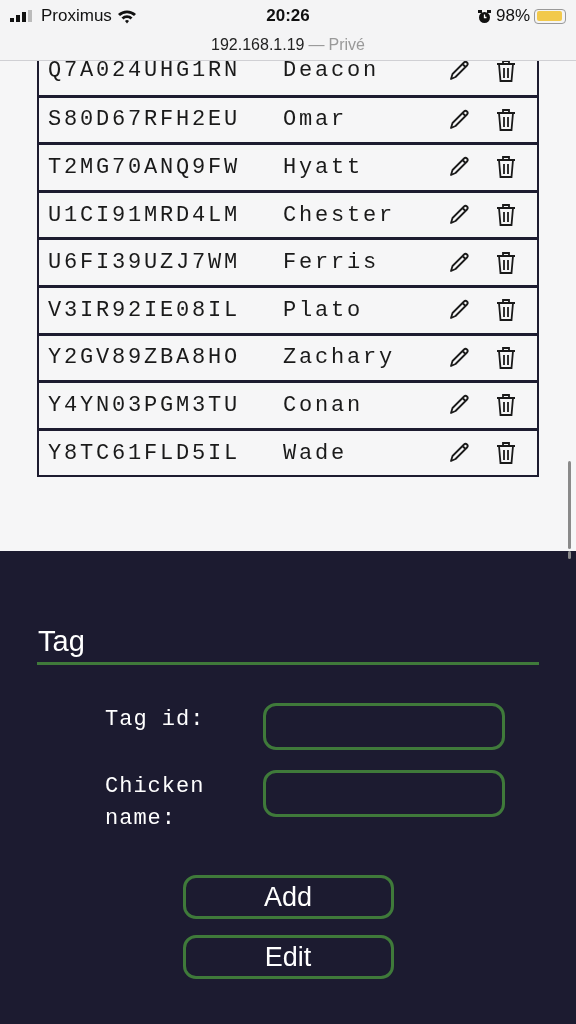  I want to click on tag-id-cell-text: Y4YN03PGM3TU, so click(145, 405).